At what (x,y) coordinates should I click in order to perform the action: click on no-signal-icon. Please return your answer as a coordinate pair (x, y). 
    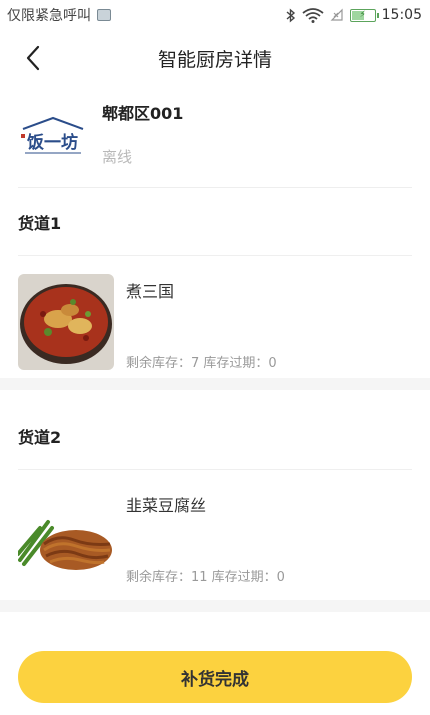
    Looking at the image, I should click on (336, 14).